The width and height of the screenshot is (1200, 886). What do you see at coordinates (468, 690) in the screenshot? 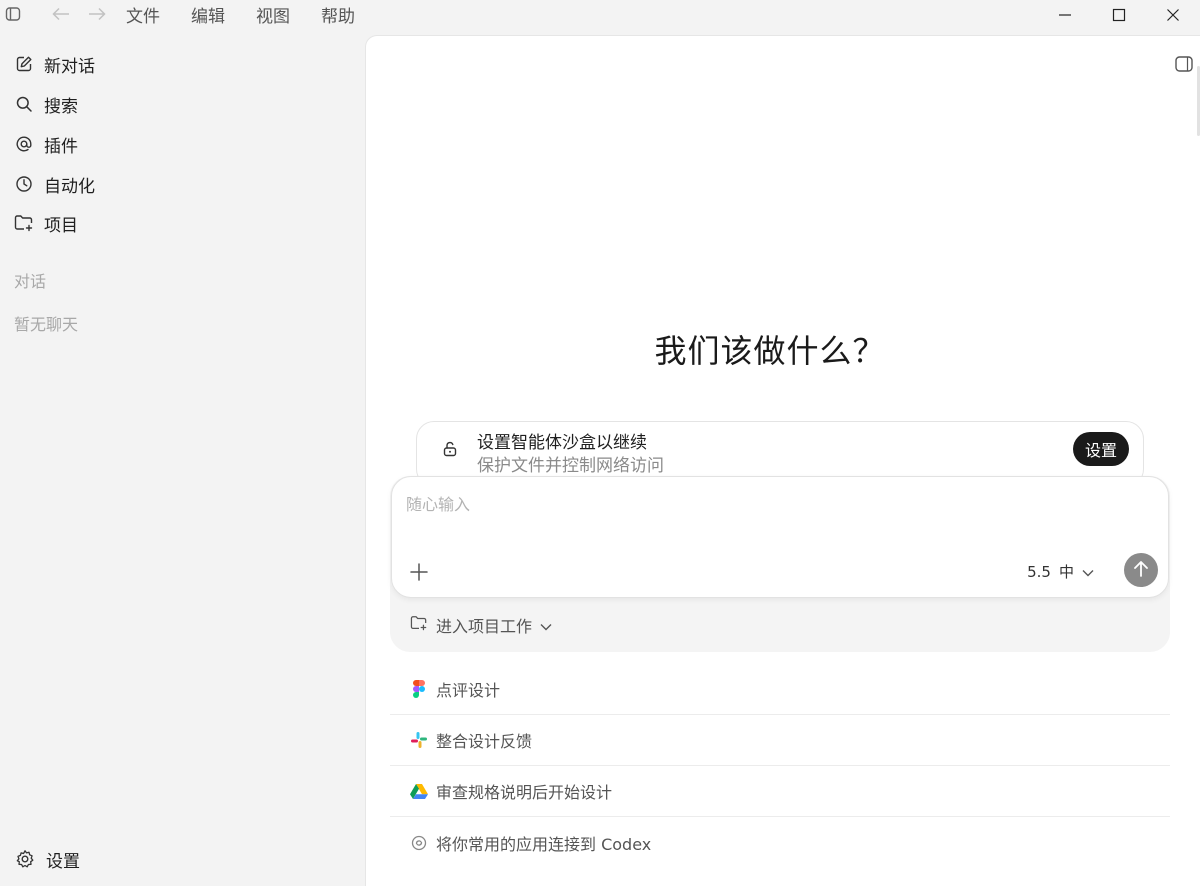
I see `suggestion-label: 点评设计` at bounding box center [468, 690].